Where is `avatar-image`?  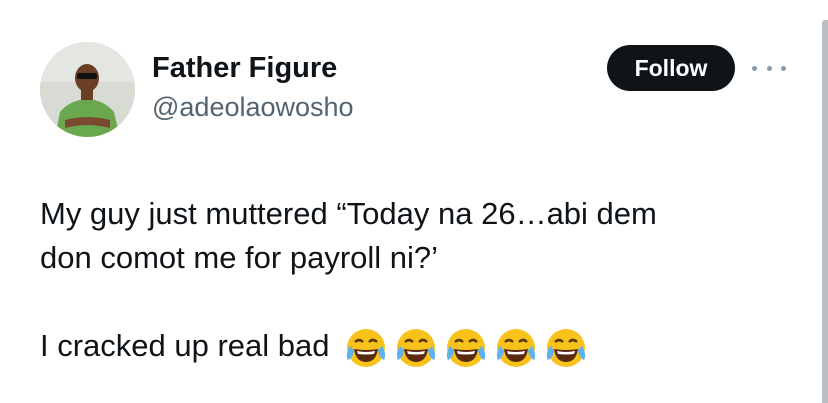
avatar-image is located at coordinates (87, 89).